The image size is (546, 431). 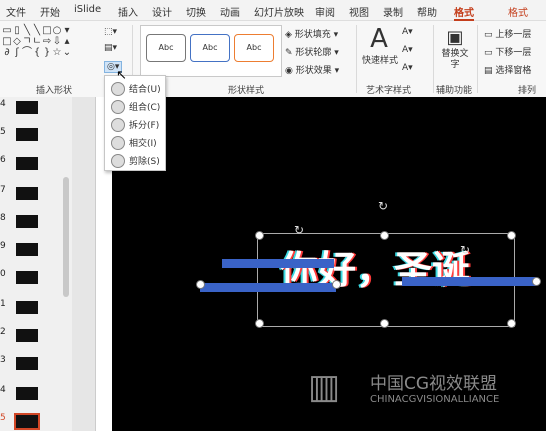 What do you see at coordinates (359, 11) in the screenshot?
I see `menu-view: 视图` at bounding box center [359, 11].